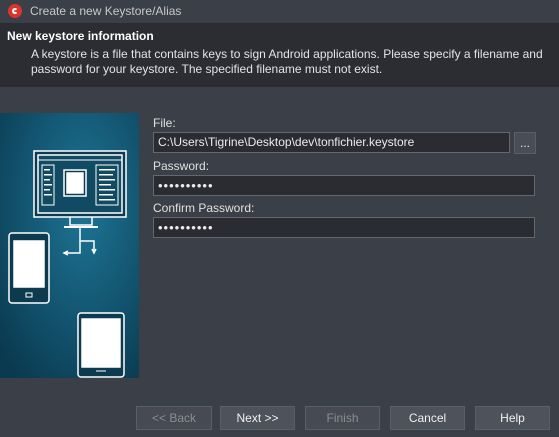 Image resolution: width=559 pixels, height=437 pixels. What do you see at coordinates (174, 418) in the screenshot?
I see `back-button: << Back` at bounding box center [174, 418].